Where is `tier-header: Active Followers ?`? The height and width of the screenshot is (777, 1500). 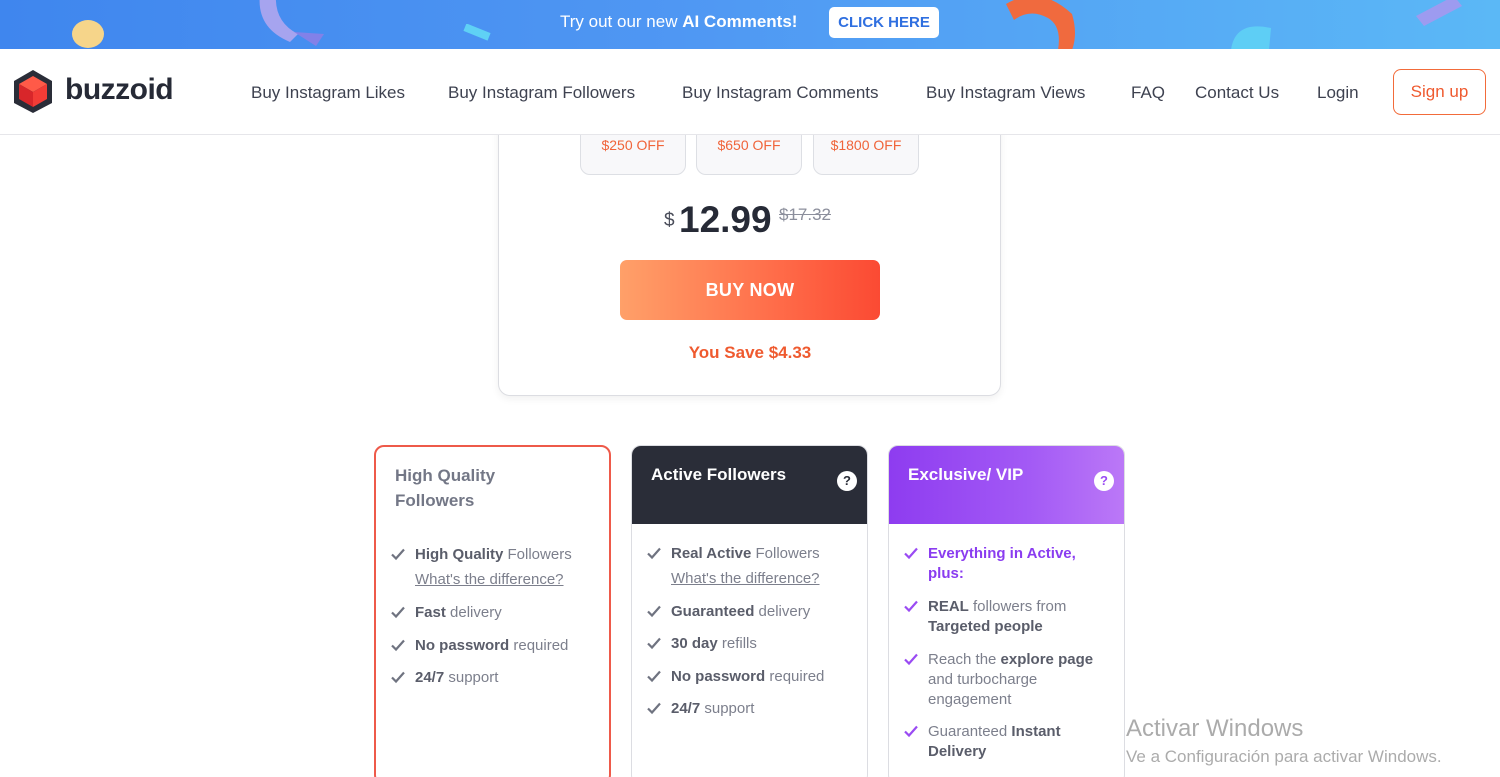
tier-header: Active Followers ? is located at coordinates (749, 485).